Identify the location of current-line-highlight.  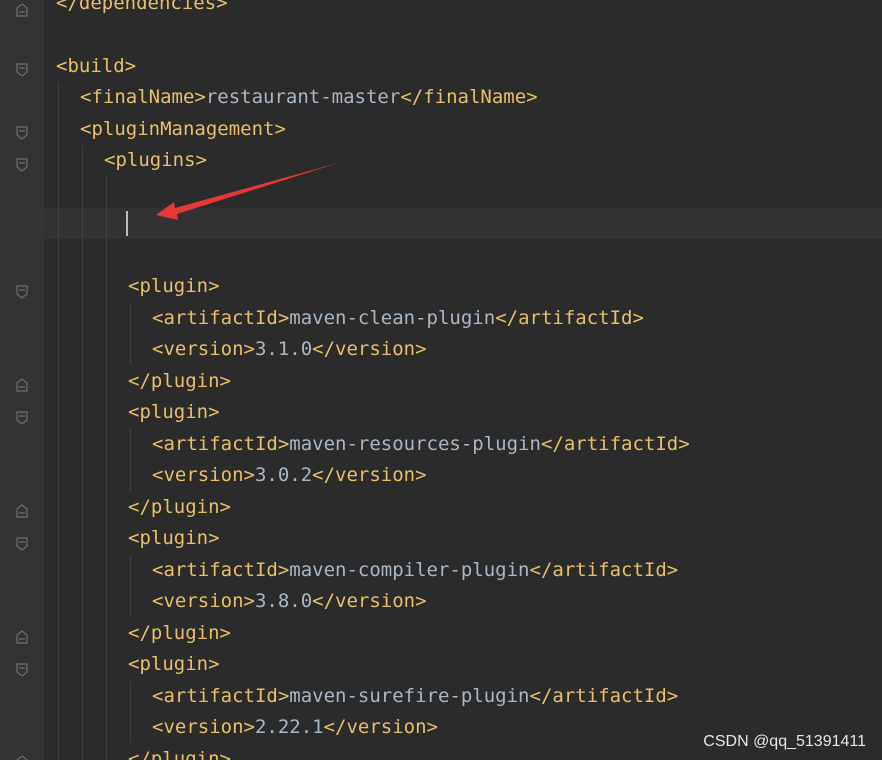
(441, 223).